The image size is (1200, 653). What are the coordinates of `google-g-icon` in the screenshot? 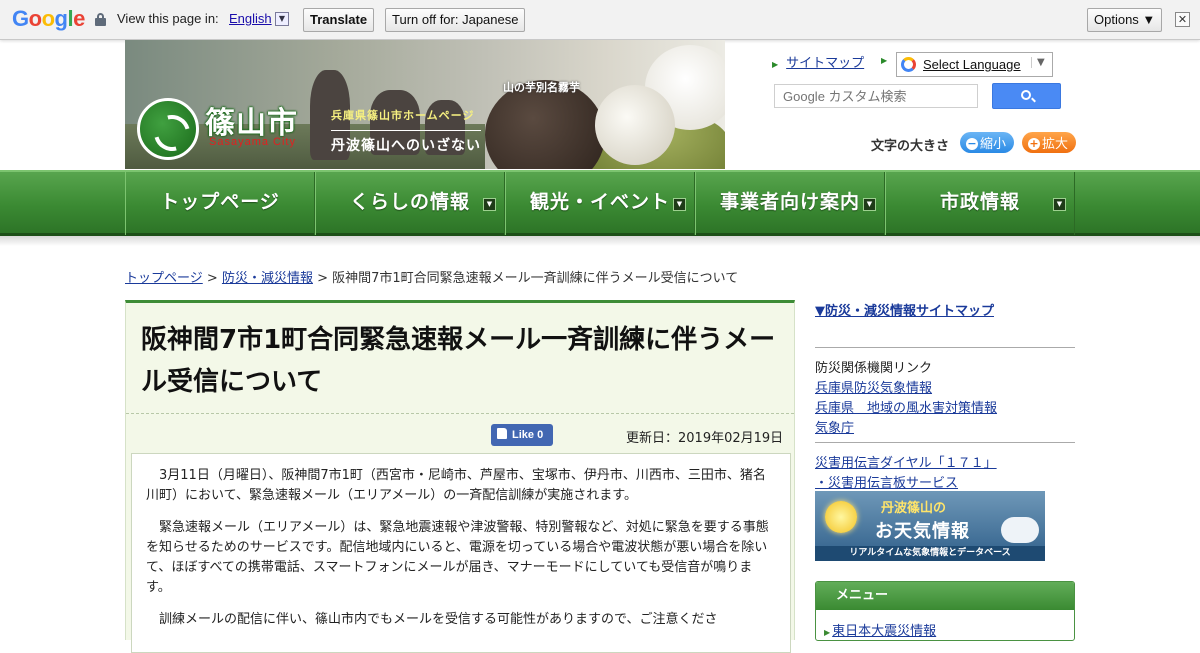 It's located at (908, 64).